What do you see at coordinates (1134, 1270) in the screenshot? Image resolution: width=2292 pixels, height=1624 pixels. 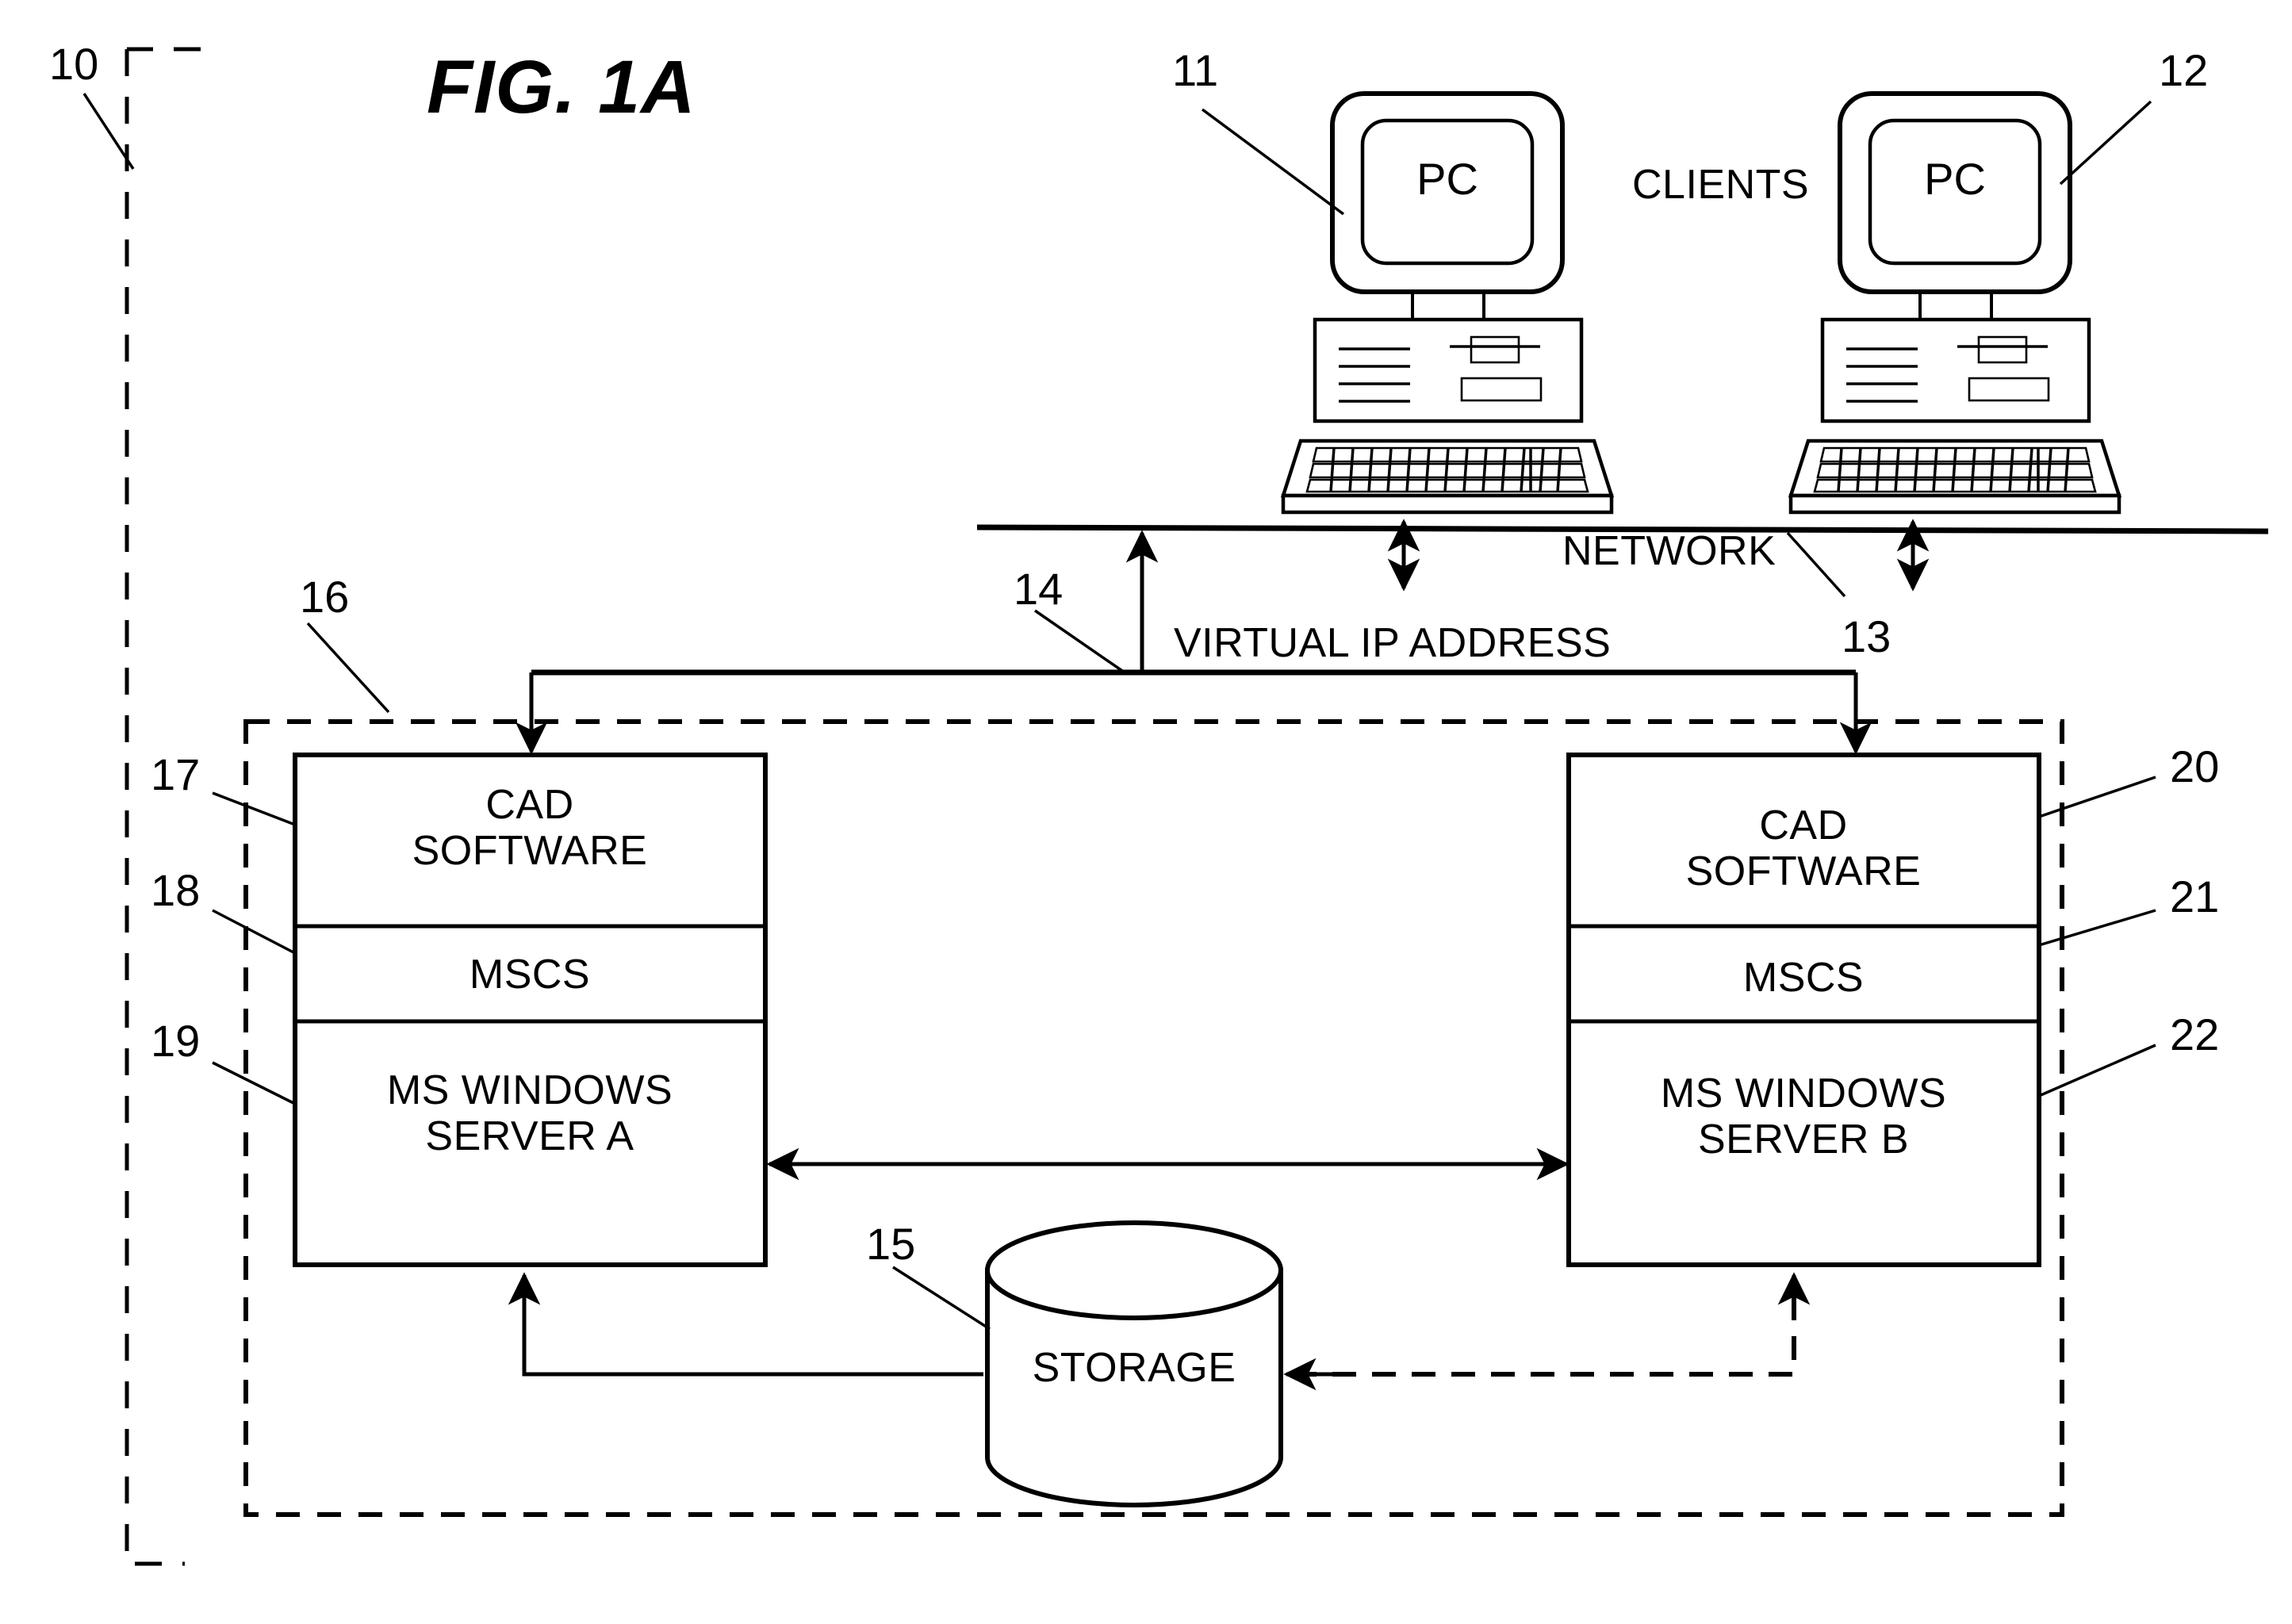 I see `storage-top-icon` at bounding box center [1134, 1270].